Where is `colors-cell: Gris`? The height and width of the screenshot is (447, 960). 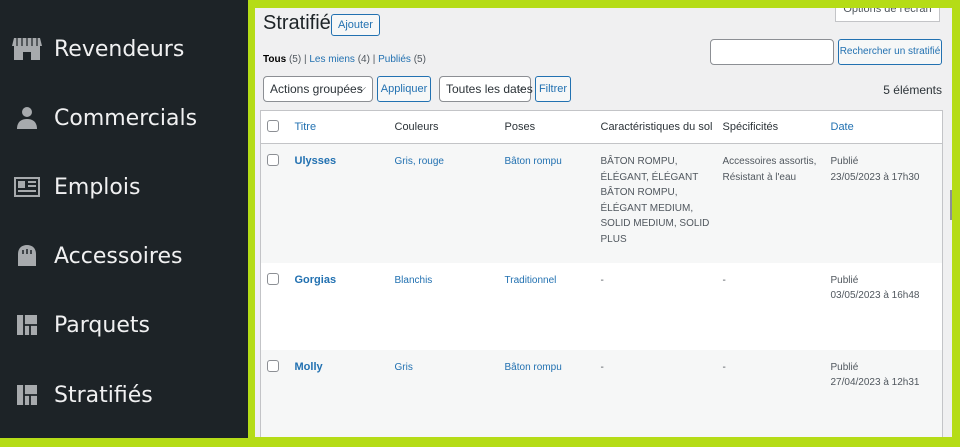 colors-cell: Gris is located at coordinates (443, 393).